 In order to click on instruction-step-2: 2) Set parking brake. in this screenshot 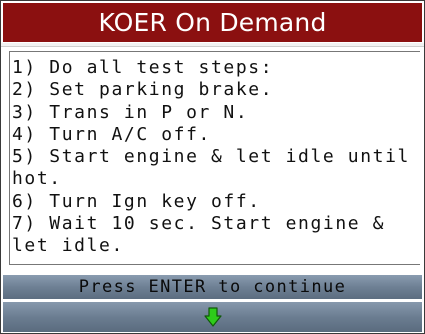, I will do `click(143, 90)`.